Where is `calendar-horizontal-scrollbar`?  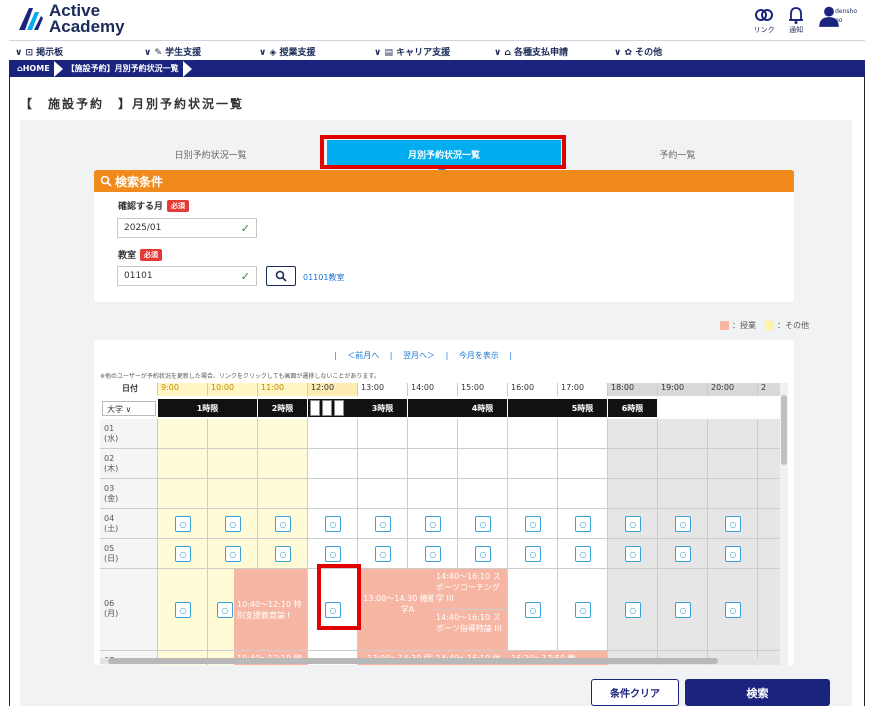
calendar-horizontal-scrollbar is located at coordinates (440, 661).